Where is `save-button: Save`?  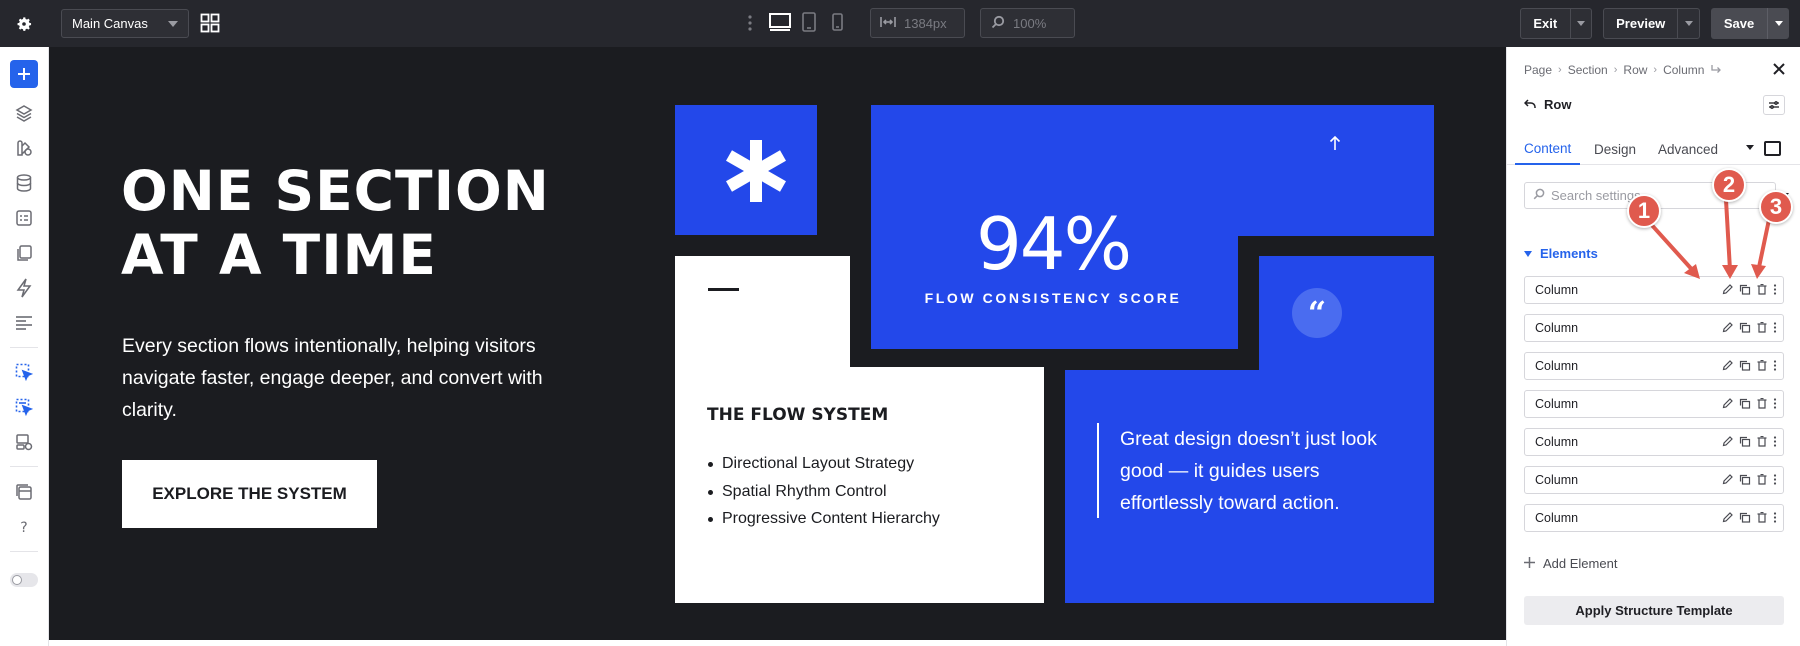 save-button: Save is located at coordinates (1739, 23).